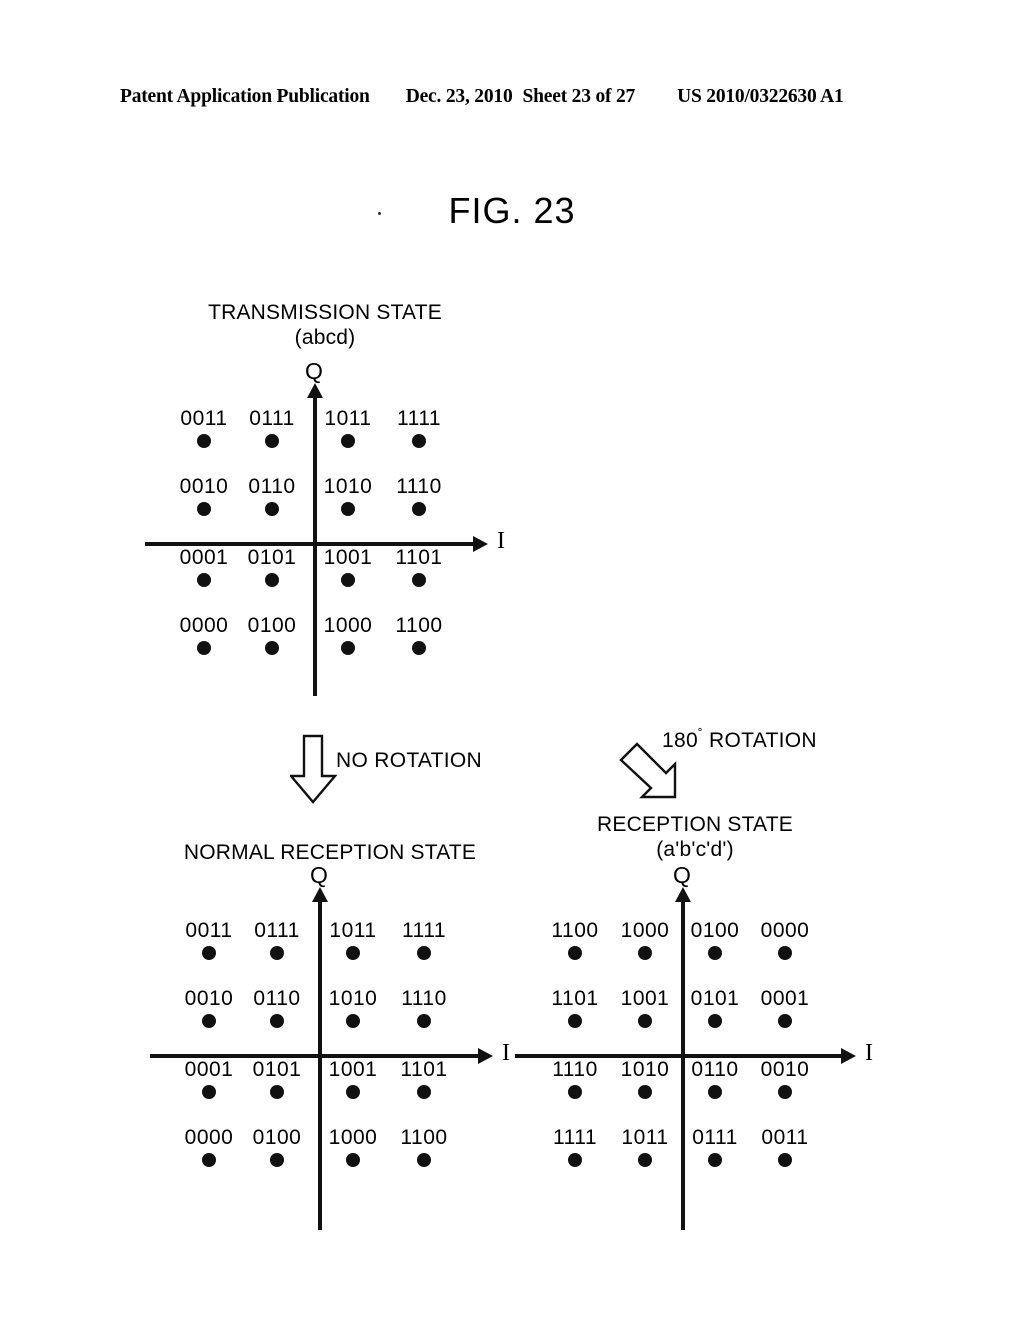 Image resolution: width=1024 pixels, height=1320 pixels. What do you see at coordinates (353, 930) in the screenshot?
I see `point-label: 1011` at bounding box center [353, 930].